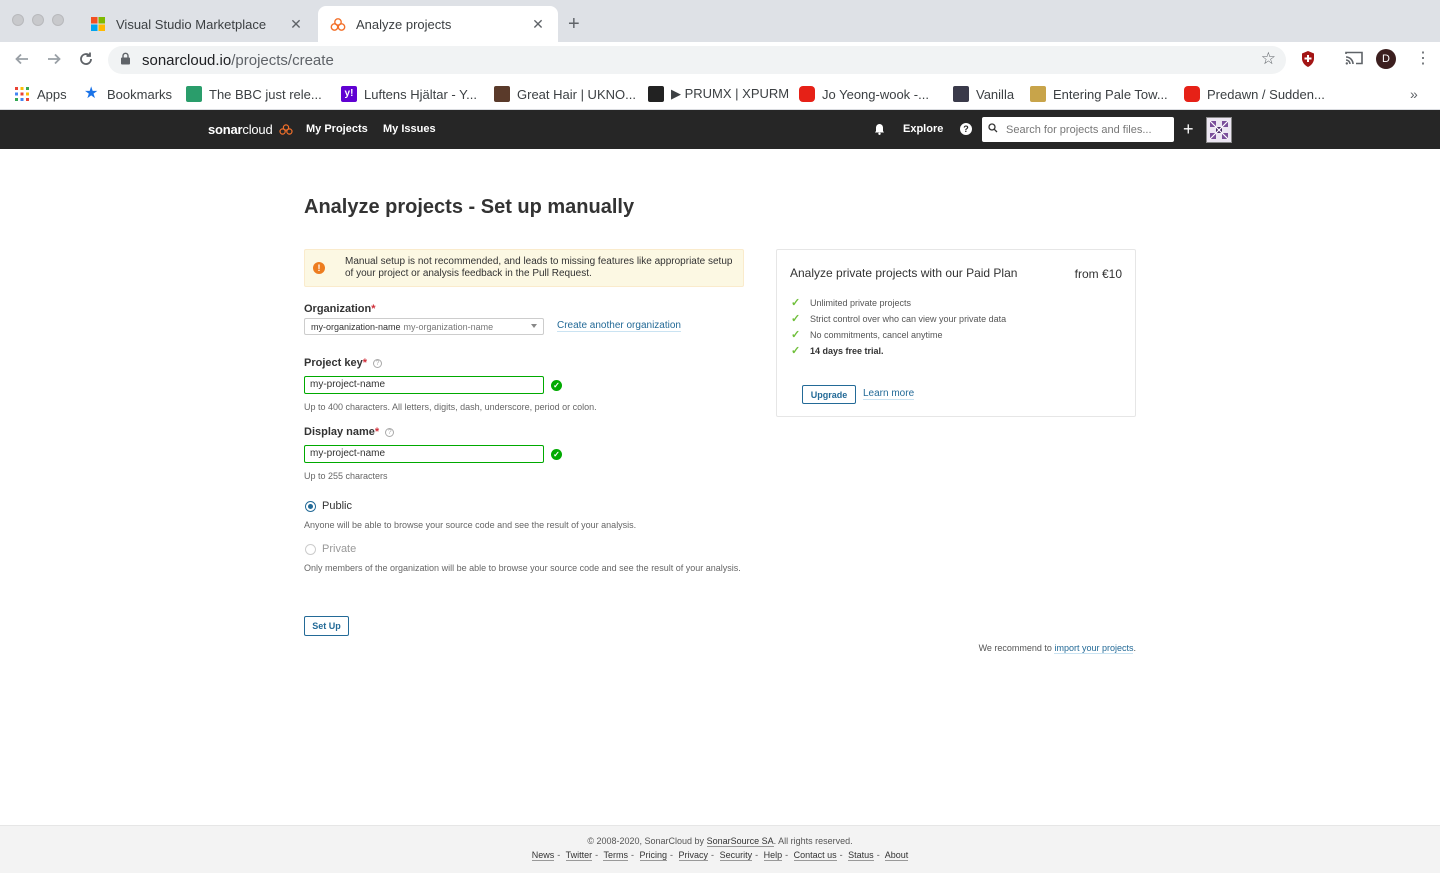 This screenshot has height=873, width=1440. I want to click on valid-check-icon: ✓, so click(556, 454).